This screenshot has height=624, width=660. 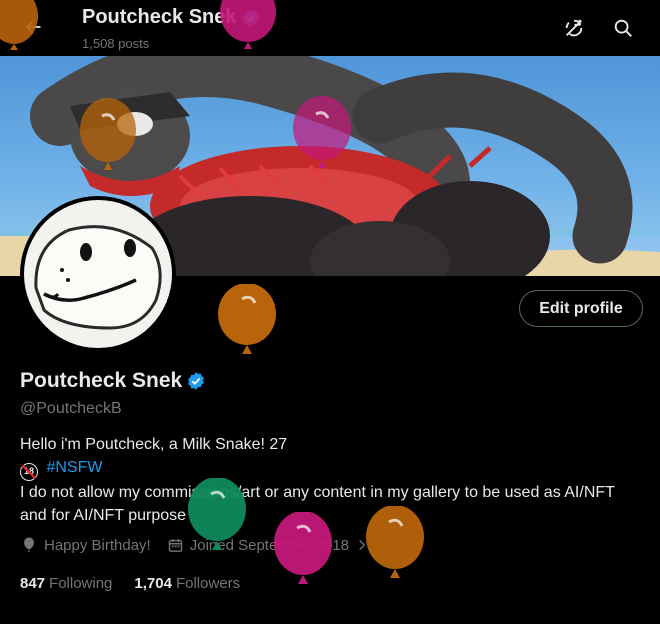 I want to click on nsfw-hashtag-link: #NSFW, so click(x=74, y=467).